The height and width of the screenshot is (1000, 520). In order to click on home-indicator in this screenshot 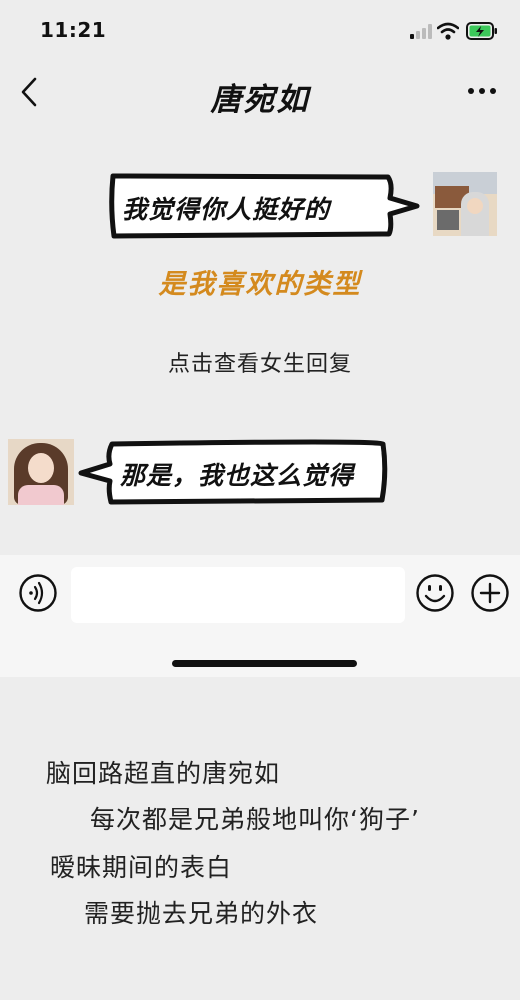, I will do `click(264, 663)`.